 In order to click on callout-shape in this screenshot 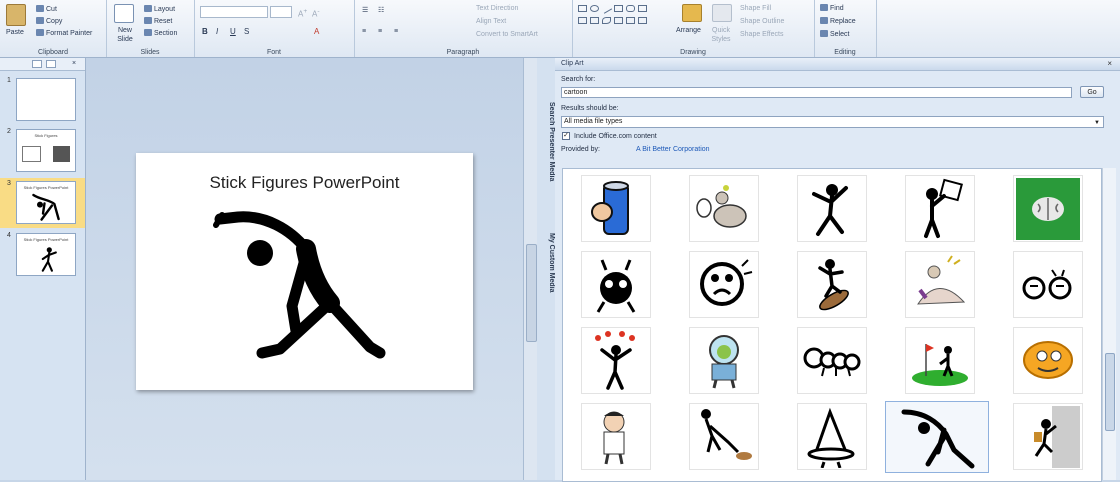, I will do `click(582, 20)`.